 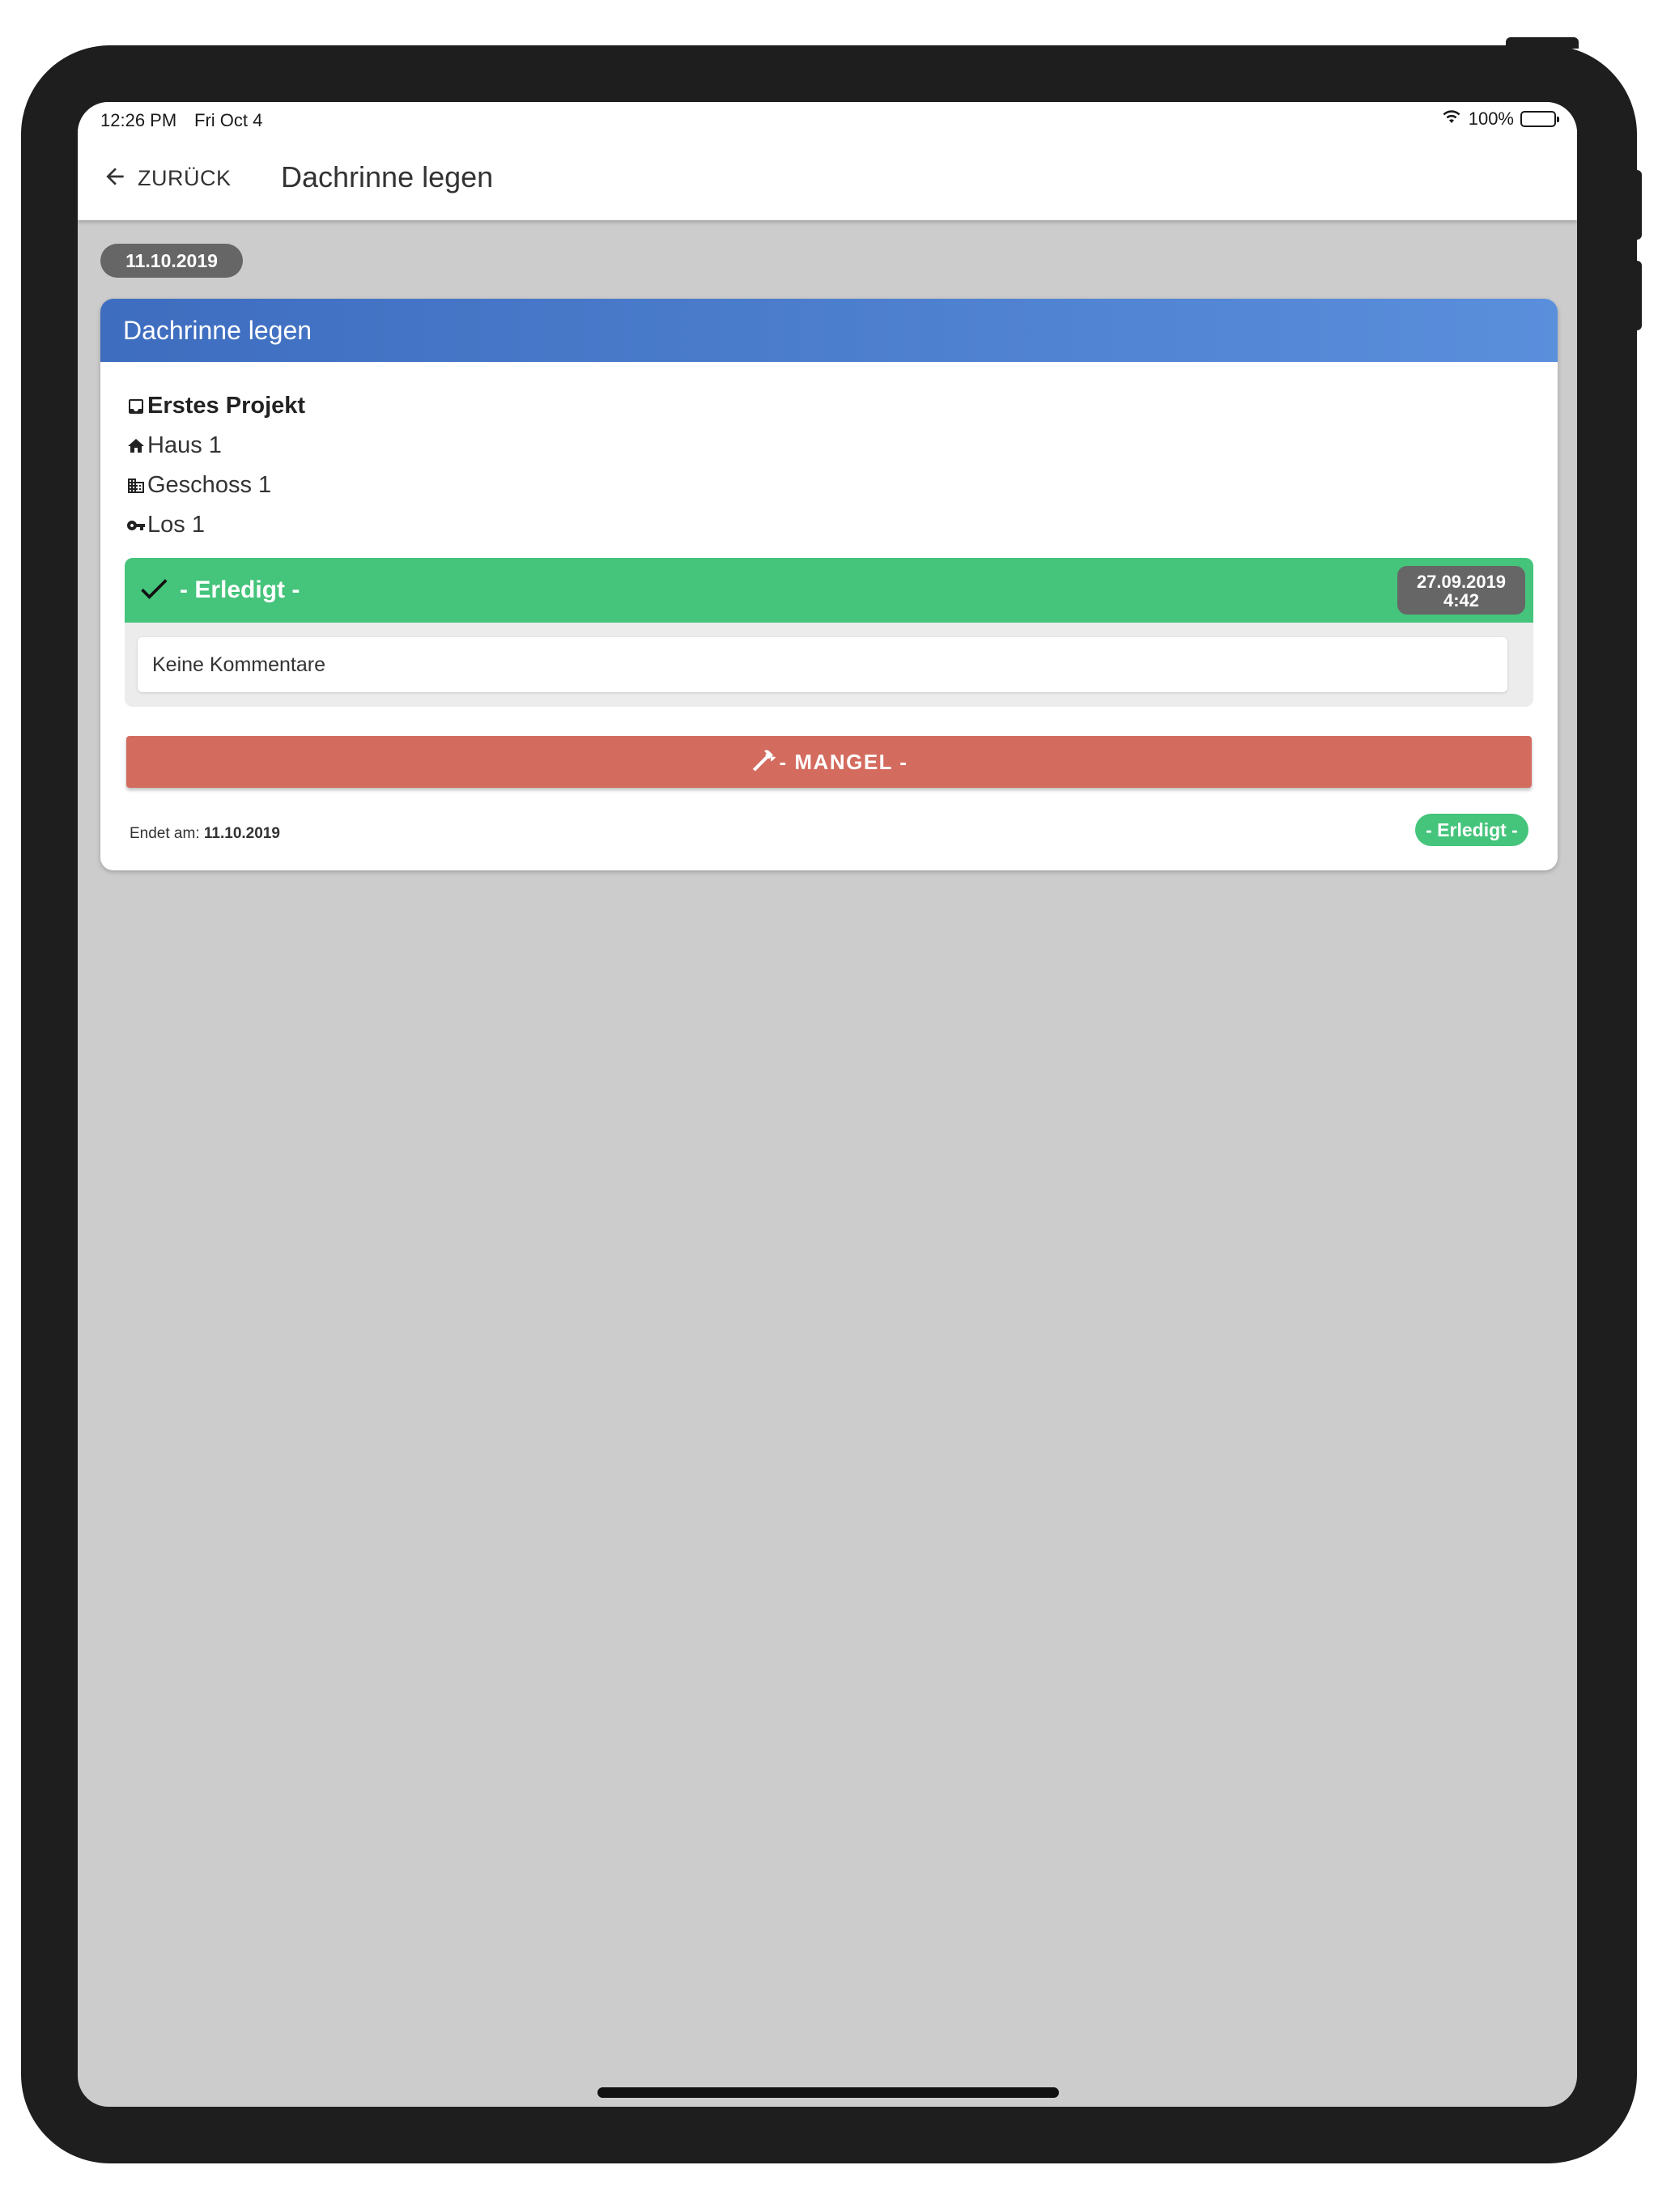 I want to click on home-icon, so click(x=136, y=446).